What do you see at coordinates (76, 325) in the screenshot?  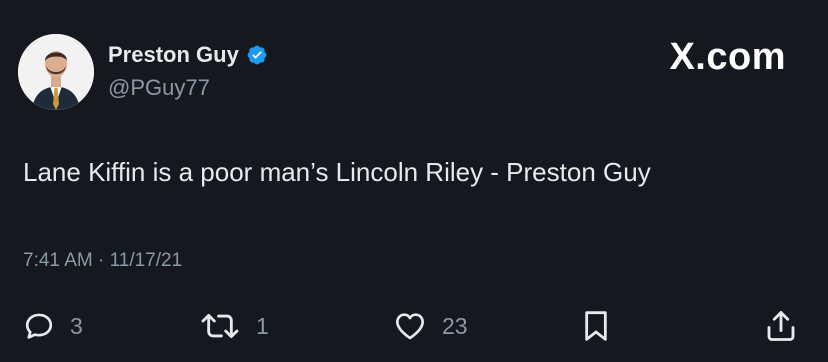 I see `reply-count: 3` at bounding box center [76, 325].